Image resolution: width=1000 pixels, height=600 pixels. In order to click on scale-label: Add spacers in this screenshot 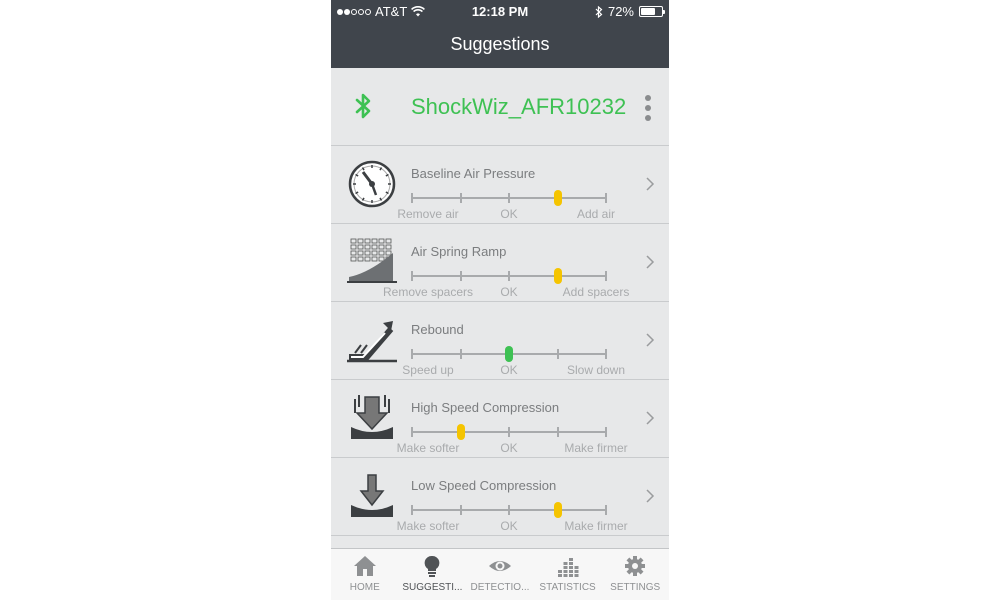, I will do `click(596, 292)`.